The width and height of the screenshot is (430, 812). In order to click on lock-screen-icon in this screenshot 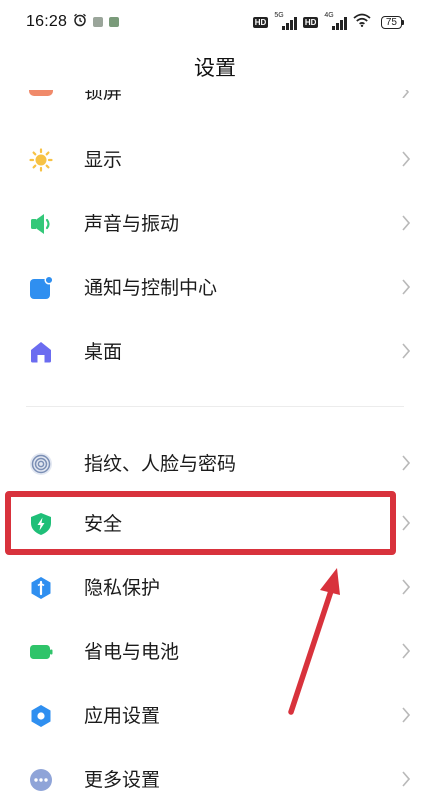, I will do `click(41, 93)`.